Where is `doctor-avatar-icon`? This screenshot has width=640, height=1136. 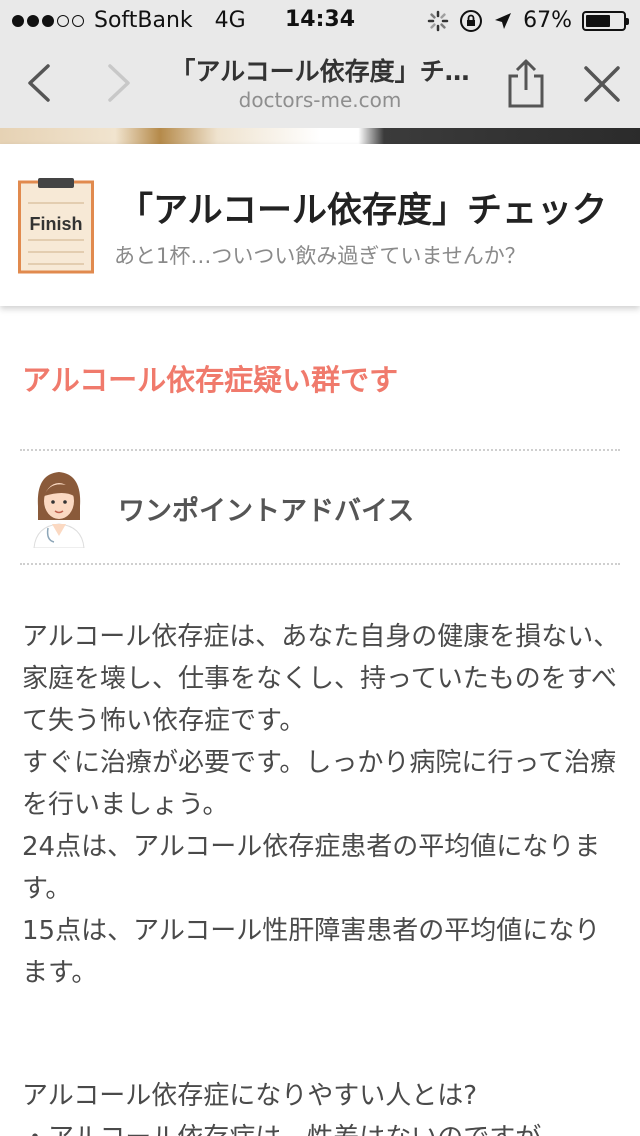 doctor-avatar-icon is located at coordinates (59, 510).